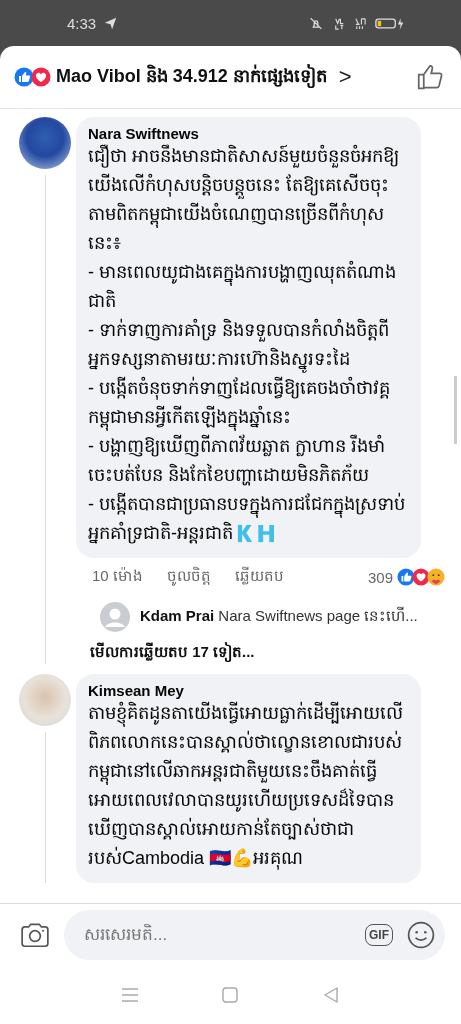 The width and height of the screenshot is (461, 1024). Describe the element at coordinates (248, 403) in the screenshot. I see `comment-text: - បង្កើតចំនុចទាក់ទាញដែលធ្វើឱ្យគេចងចាំថាវគ្គកម្ពុជាមានអ្វីកើតឡើងក្នុងឆ្នាំនេះ` at that location.